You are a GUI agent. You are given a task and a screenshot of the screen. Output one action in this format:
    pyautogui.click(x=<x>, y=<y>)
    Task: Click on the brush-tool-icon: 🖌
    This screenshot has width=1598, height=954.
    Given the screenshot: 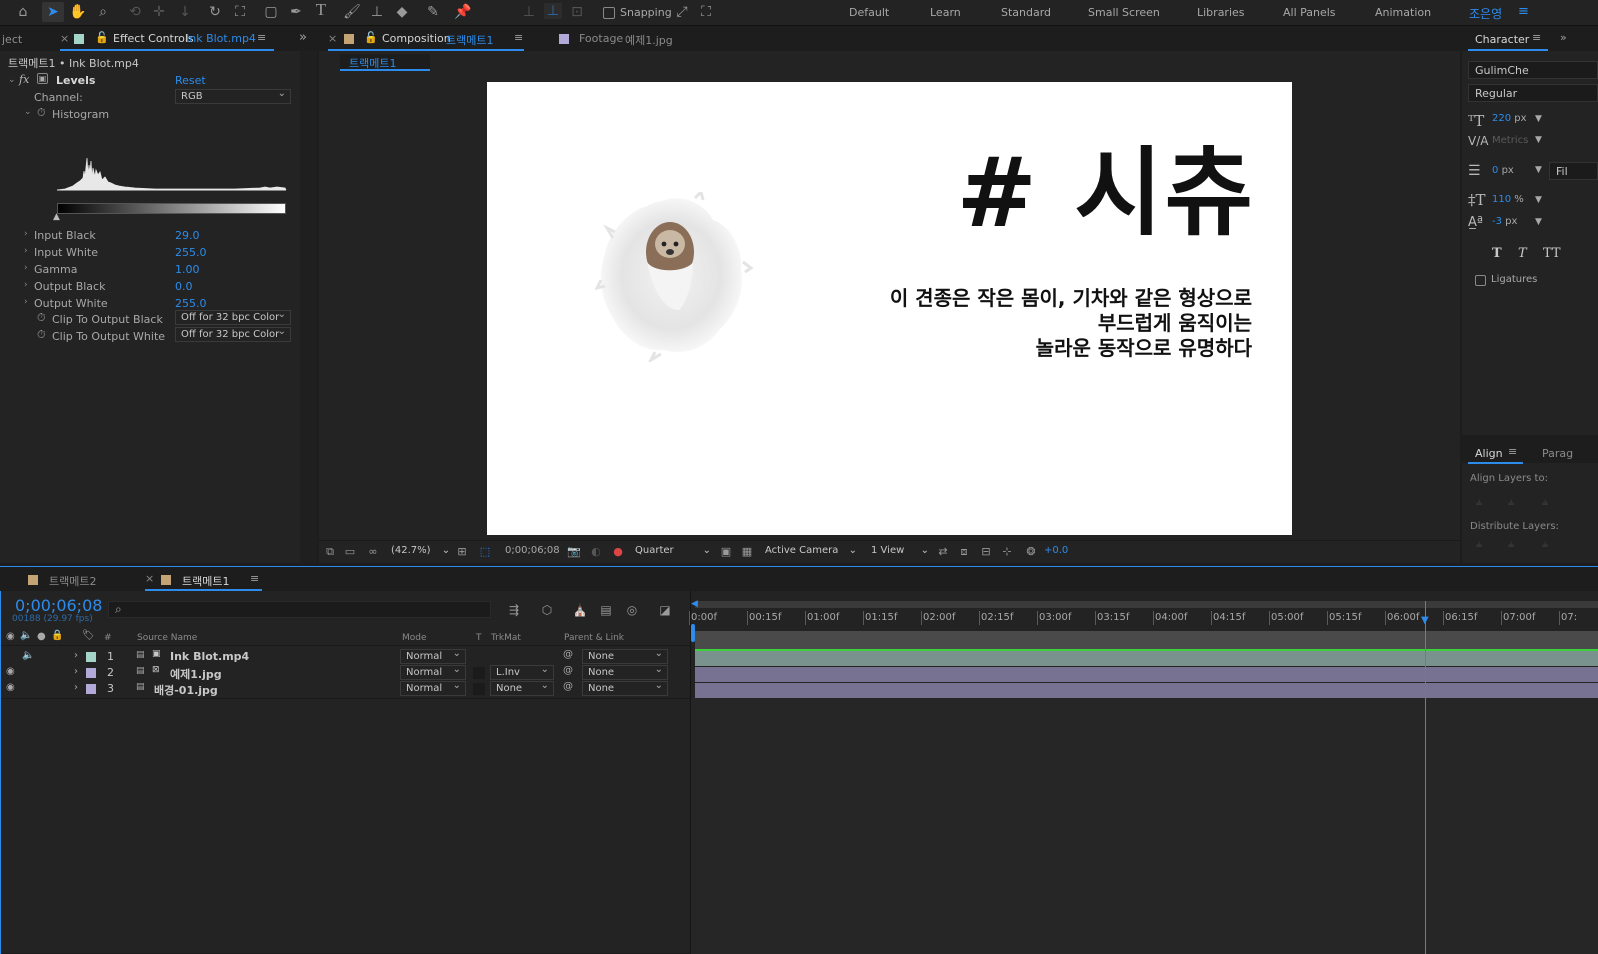 What is the action you would take?
    pyautogui.click(x=352, y=12)
    